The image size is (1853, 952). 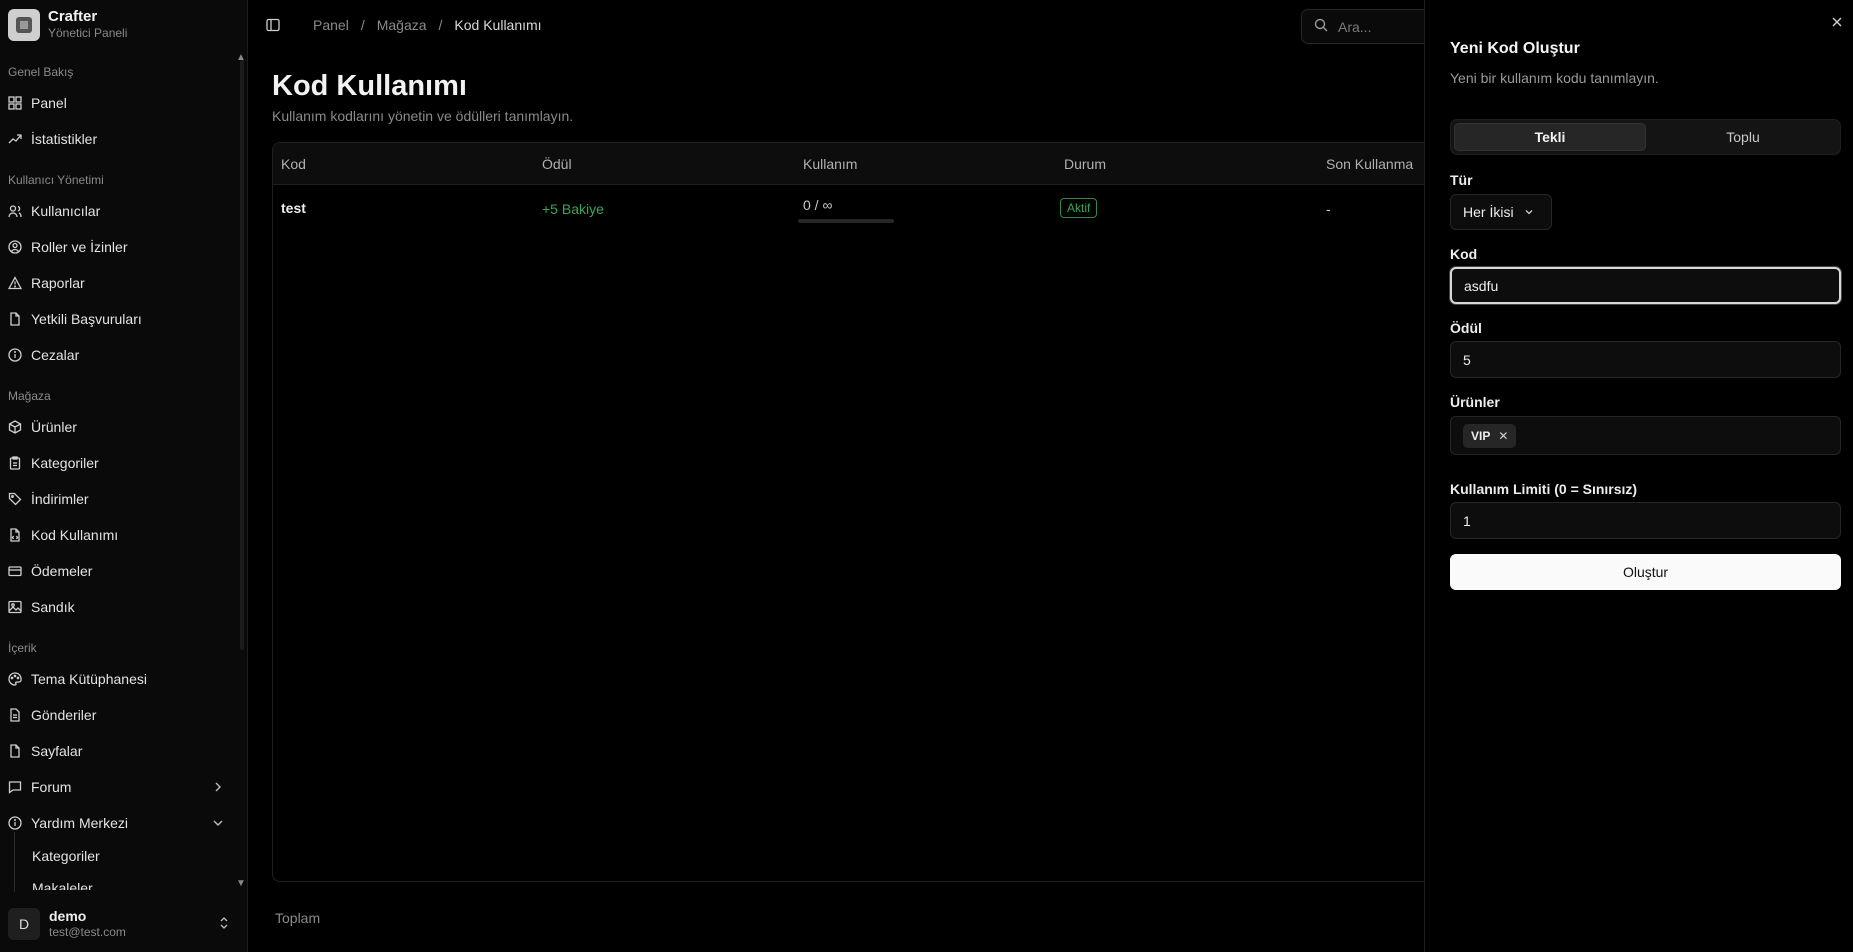 What do you see at coordinates (1481, 435) in the screenshot?
I see `product-chip-label: VIP` at bounding box center [1481, 435].